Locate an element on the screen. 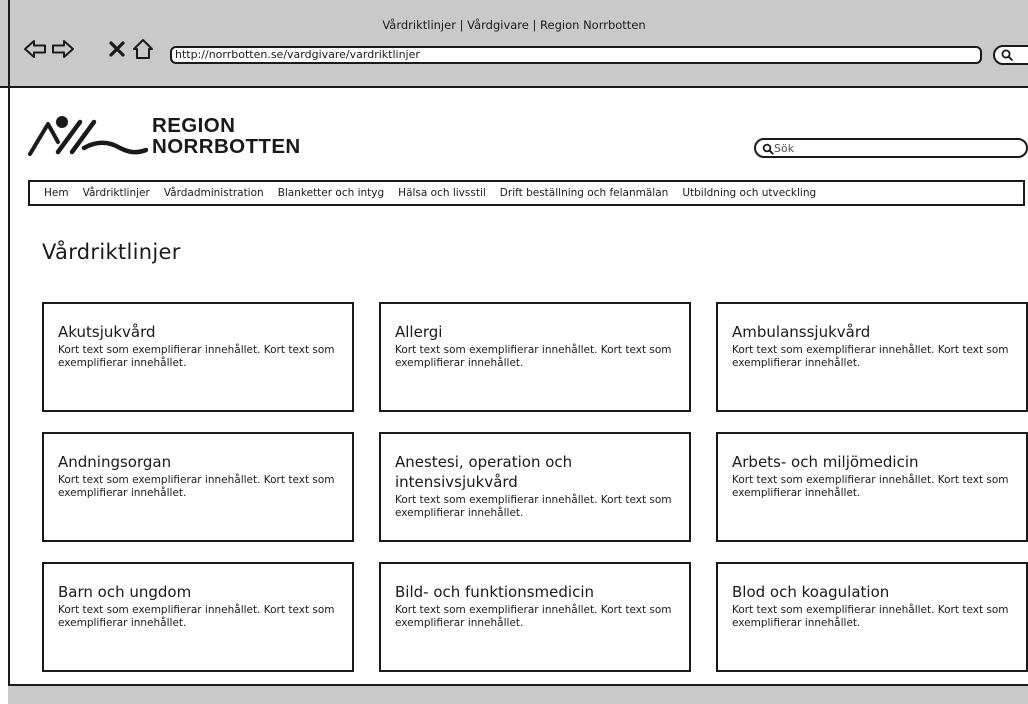  site-logo: REGION NORRBOTTEN is located at coordinates (164, 137).